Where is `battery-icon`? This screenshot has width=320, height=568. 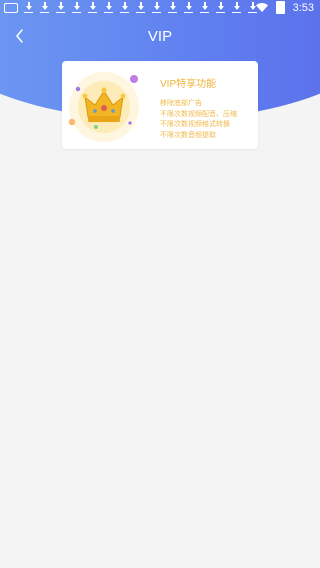 battery-icon is located at coordinates (280, 7).